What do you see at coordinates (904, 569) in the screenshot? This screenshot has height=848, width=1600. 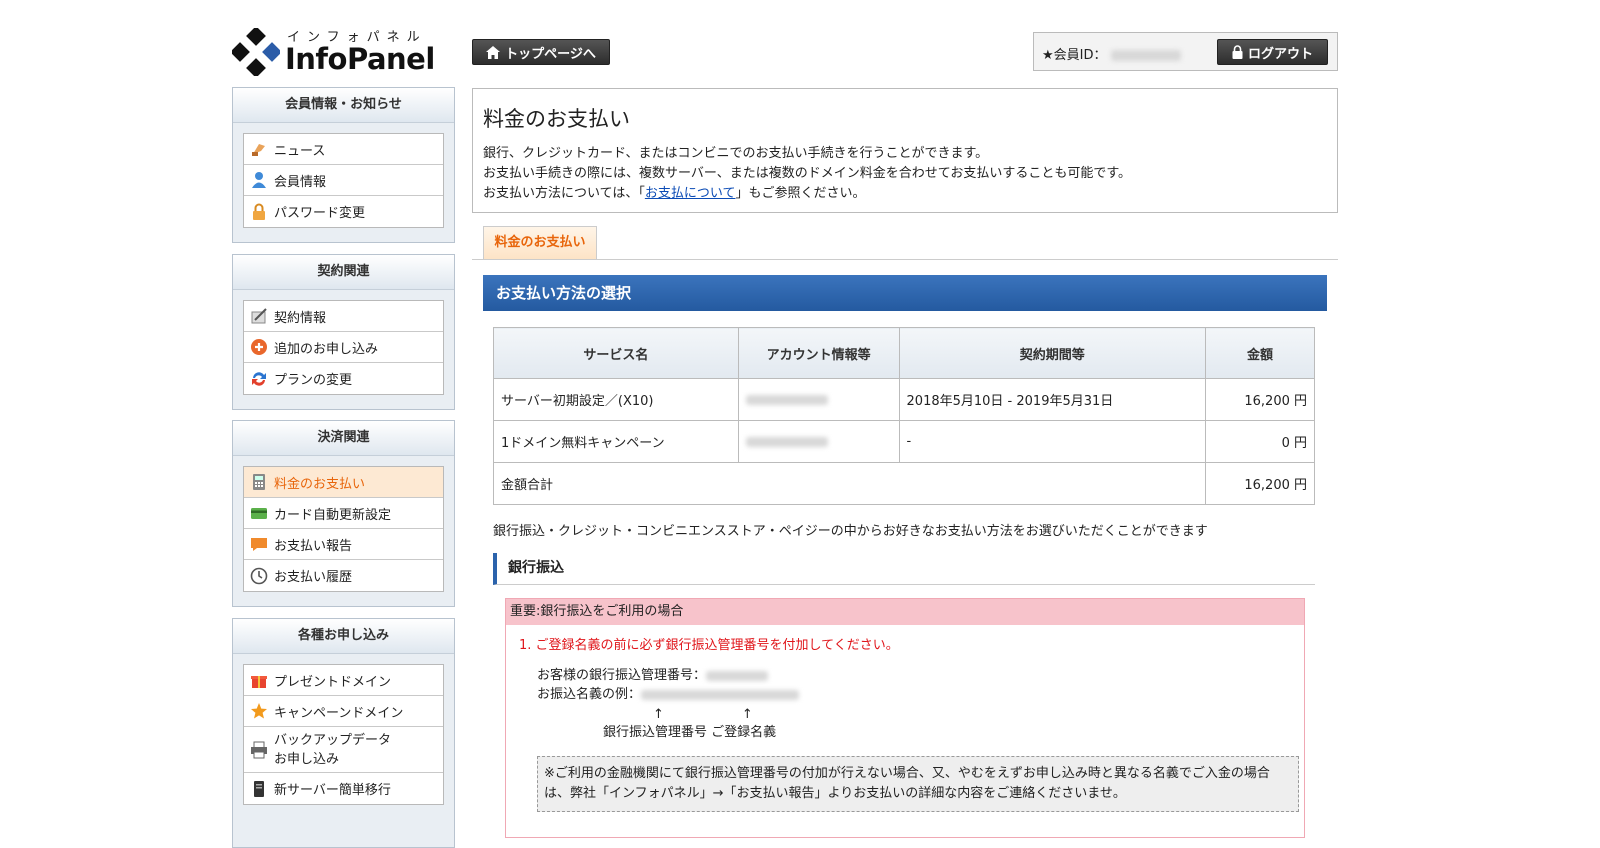 I see `bank-transfer-heading: 銀行振込` at bounding box center [904, 569].